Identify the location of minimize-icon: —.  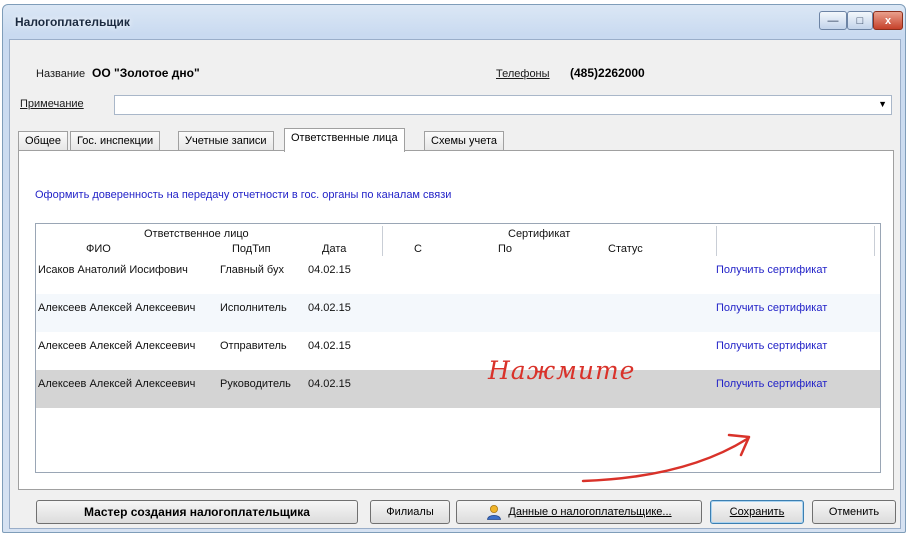
(833, 20).